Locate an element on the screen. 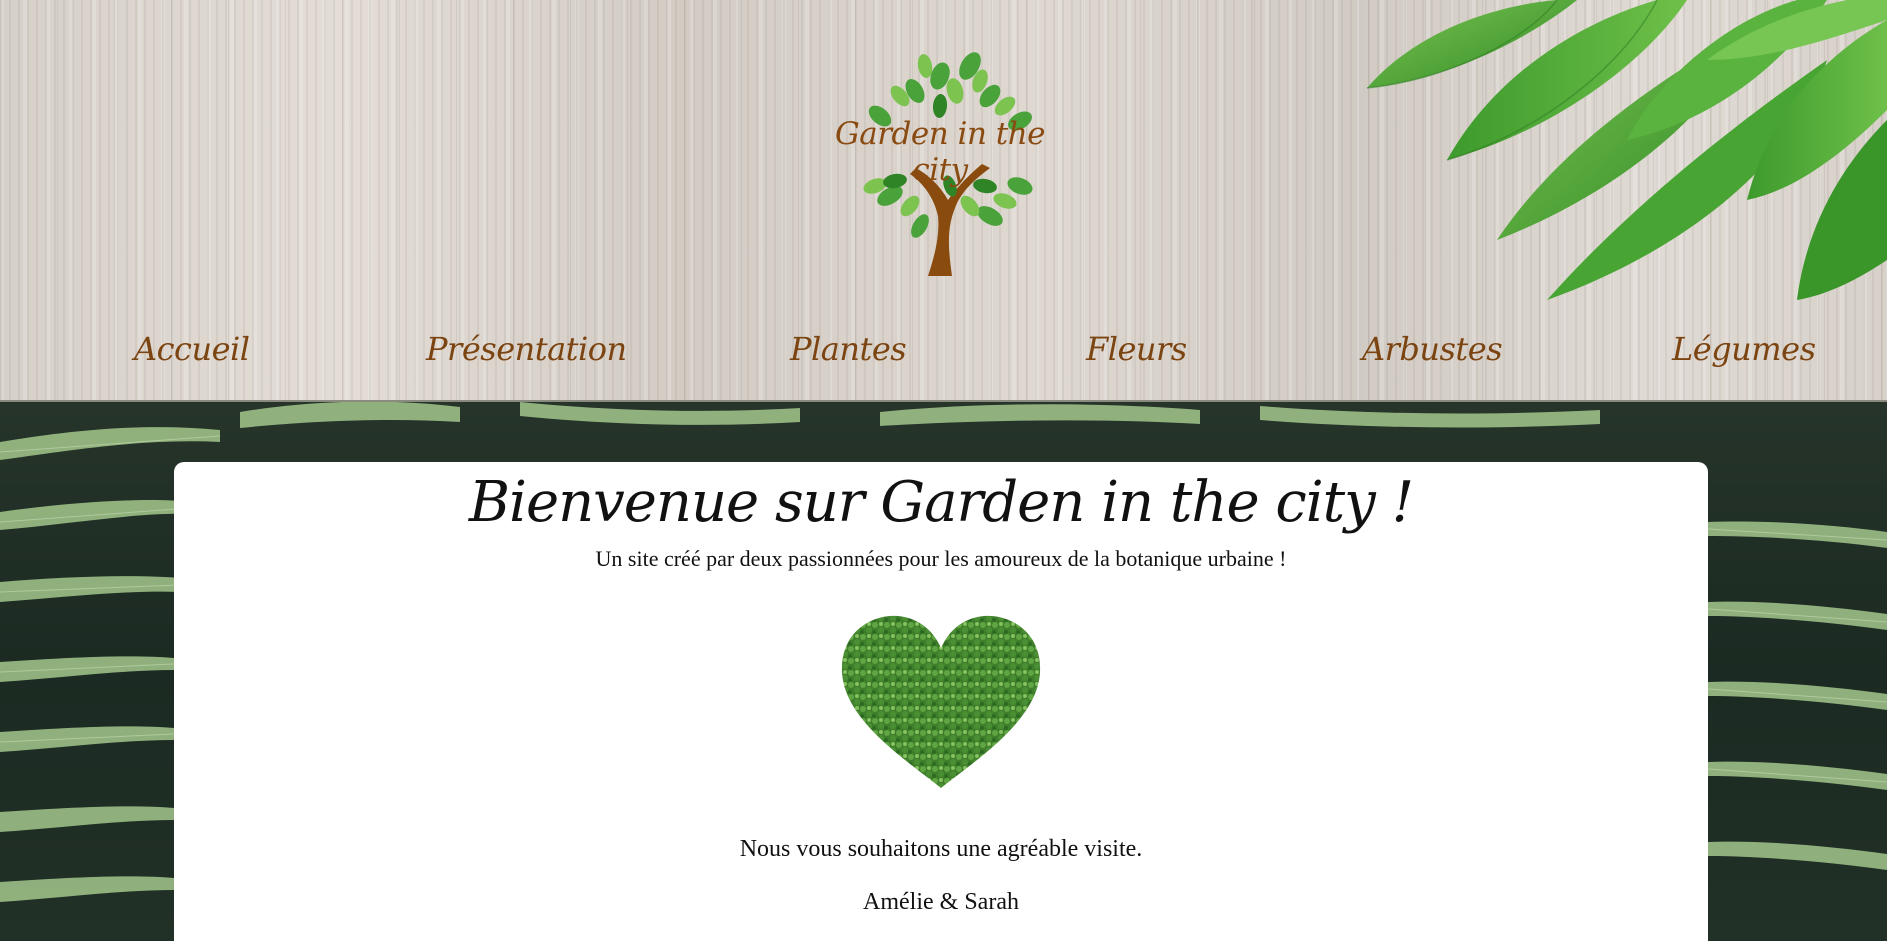 This screenshot has width=1887, height=941. nav-link-plantes: Plantes is located at coordinates (848, 349).